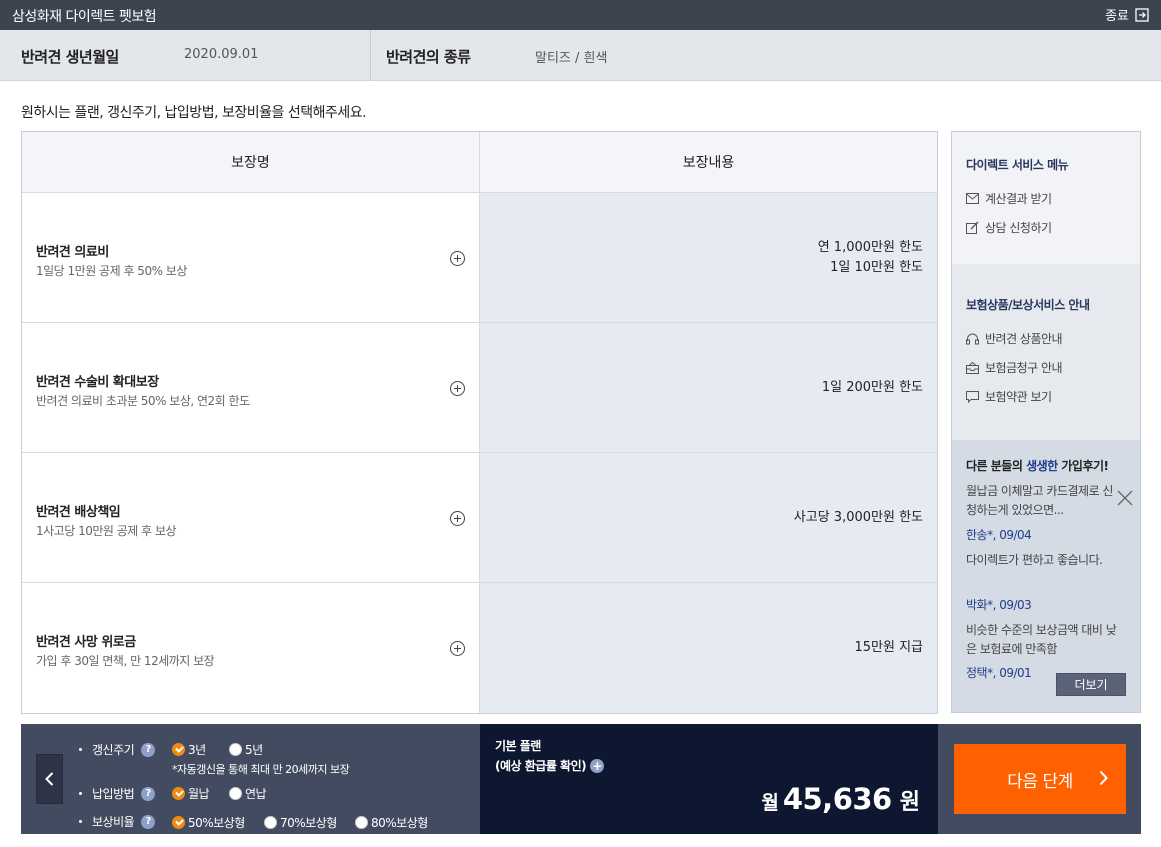  Describe the element at coordinates (86, 642) in the screenshot. I see `coverage-name: 반려견 사망 위로금` at that location.